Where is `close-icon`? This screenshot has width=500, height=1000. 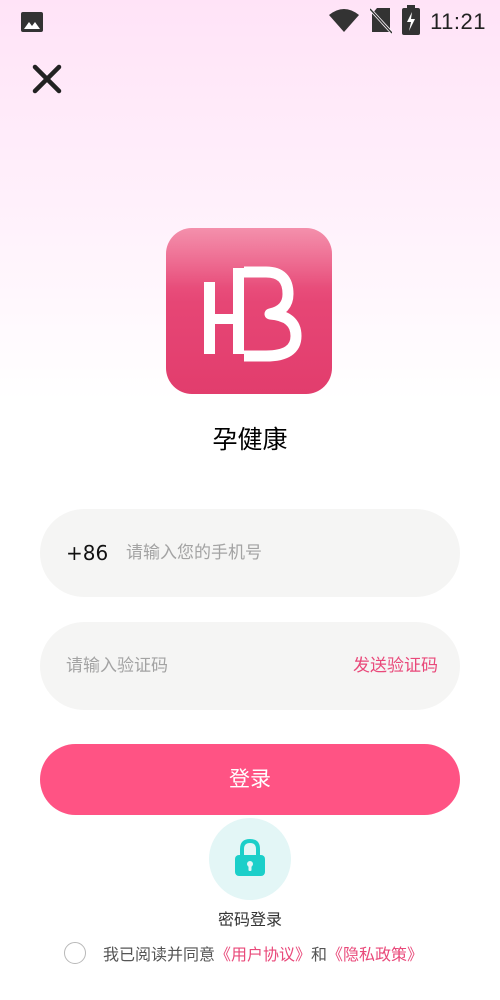
close-icon is located at coordinates (47, 79).